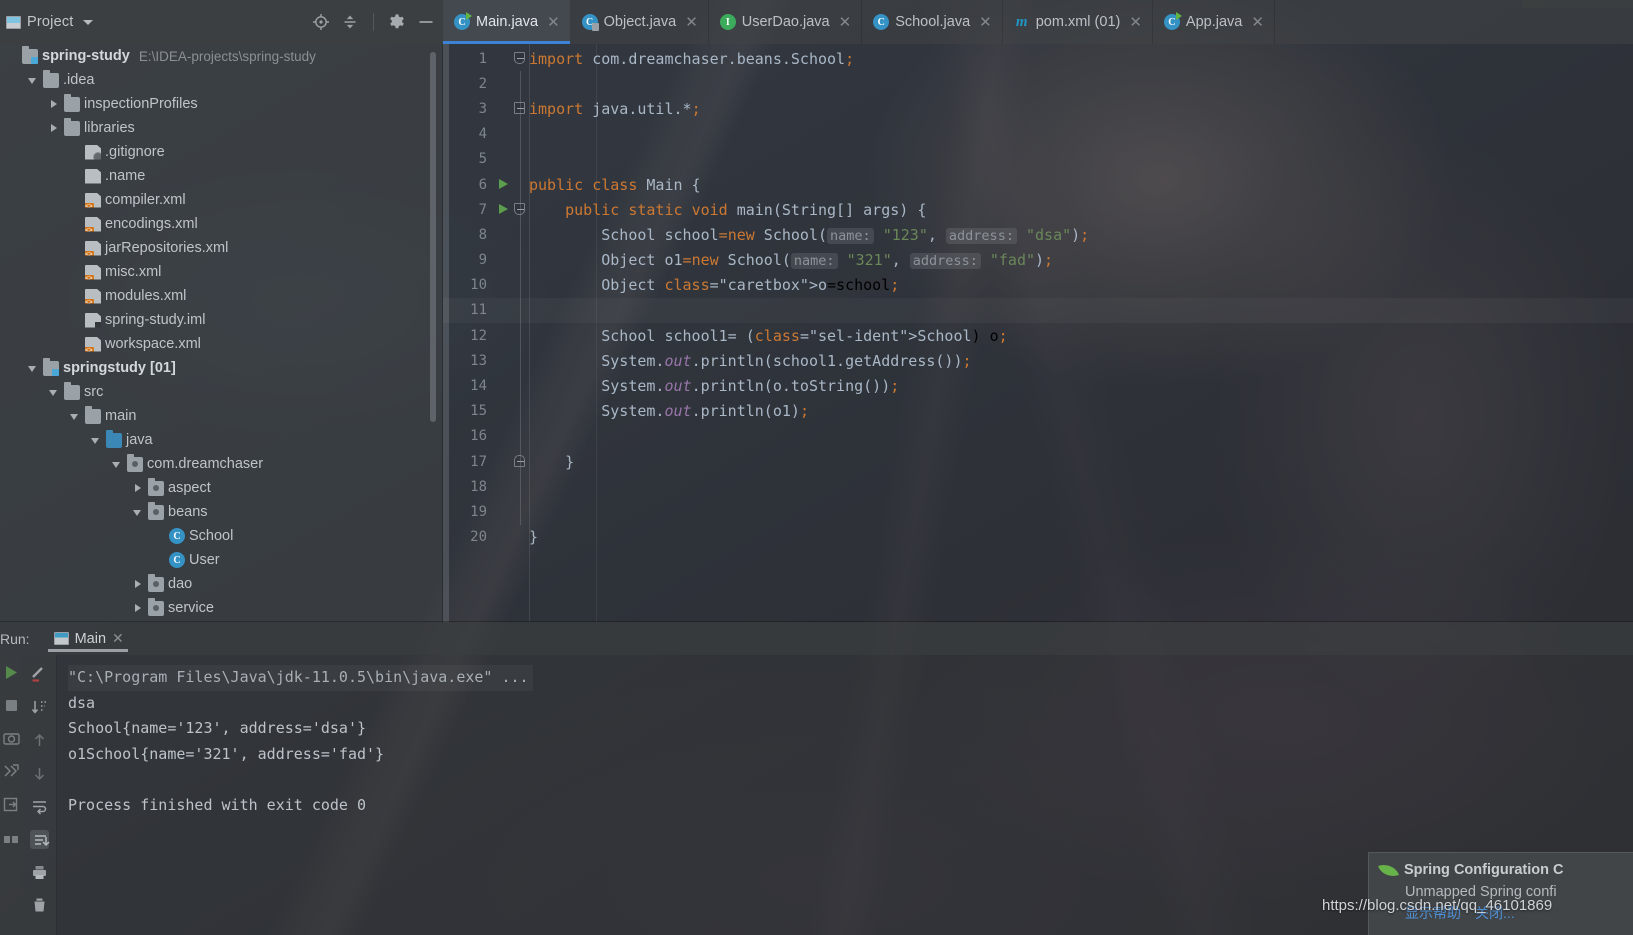 This screenshot has width=1633, height=935. What do you see at coordinates (397, 22) in the screenshot?
I see `gear-icon` at bounding box center [397, 22].